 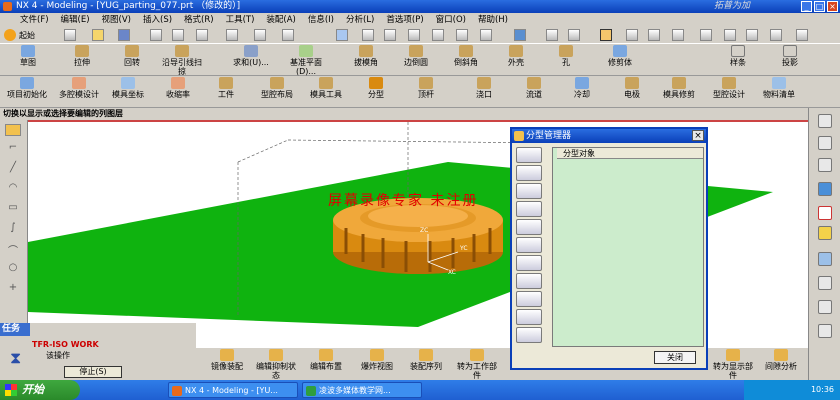 I want to click on save-icon, so click(x=124, y=35).